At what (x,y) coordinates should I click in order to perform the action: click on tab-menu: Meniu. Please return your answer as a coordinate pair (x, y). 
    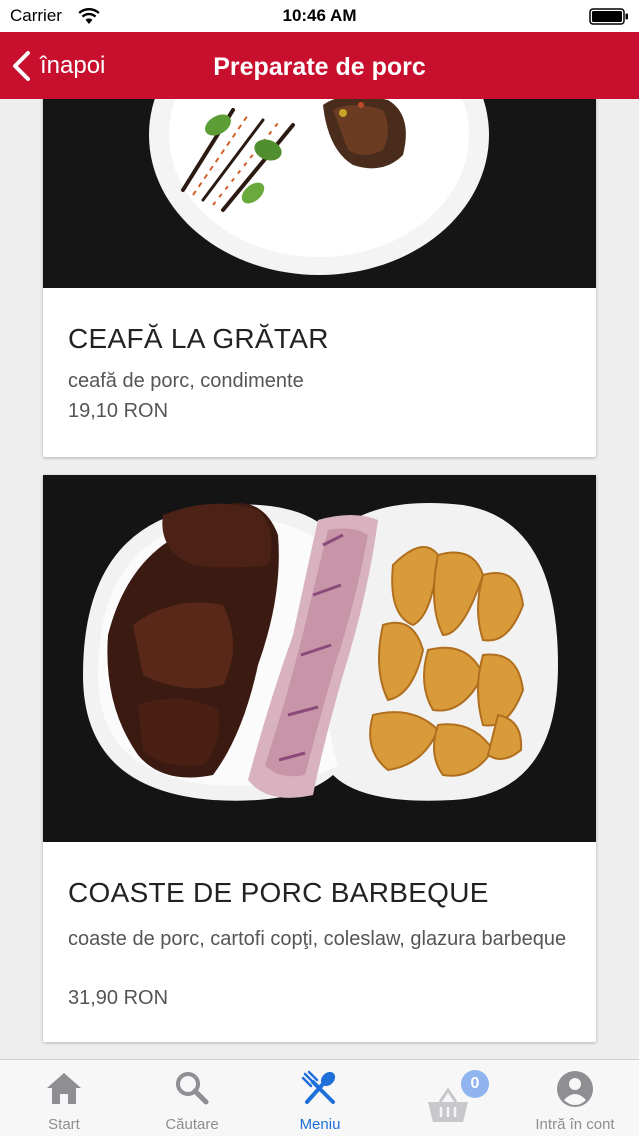
    Looking at the image, I should click on (320, 1098).